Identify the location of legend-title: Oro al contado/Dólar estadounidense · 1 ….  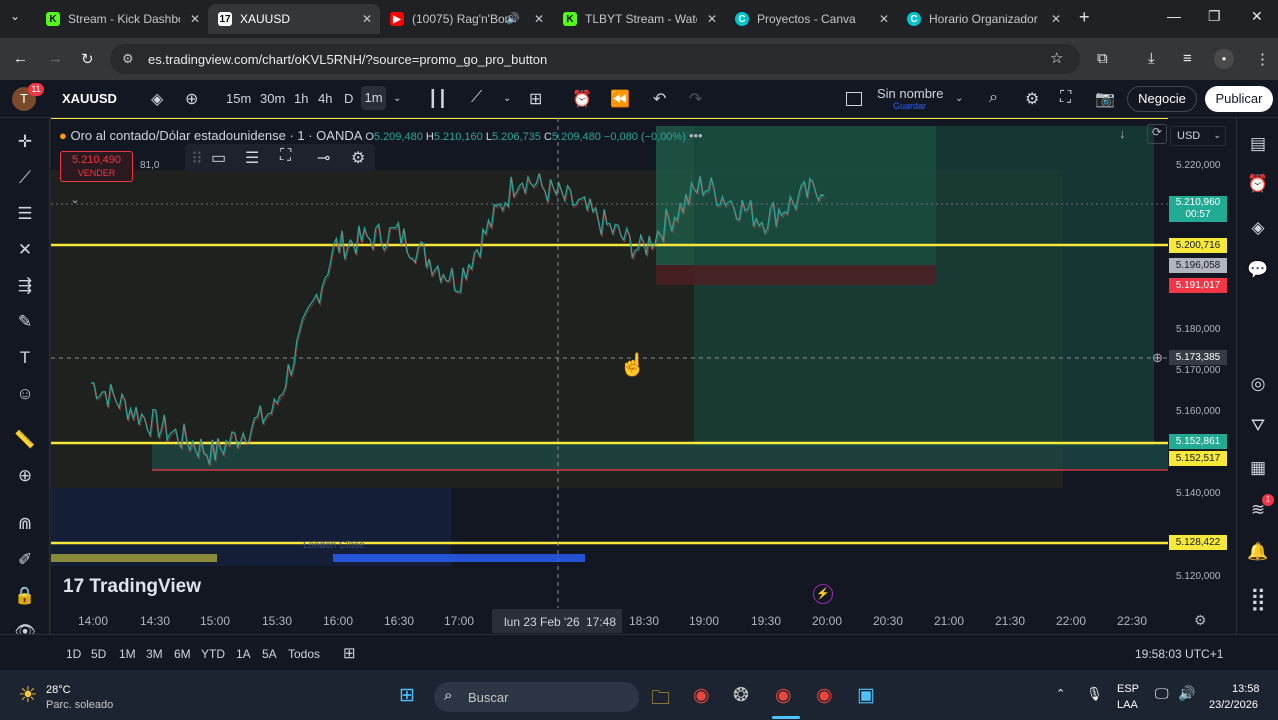
(215, 135).